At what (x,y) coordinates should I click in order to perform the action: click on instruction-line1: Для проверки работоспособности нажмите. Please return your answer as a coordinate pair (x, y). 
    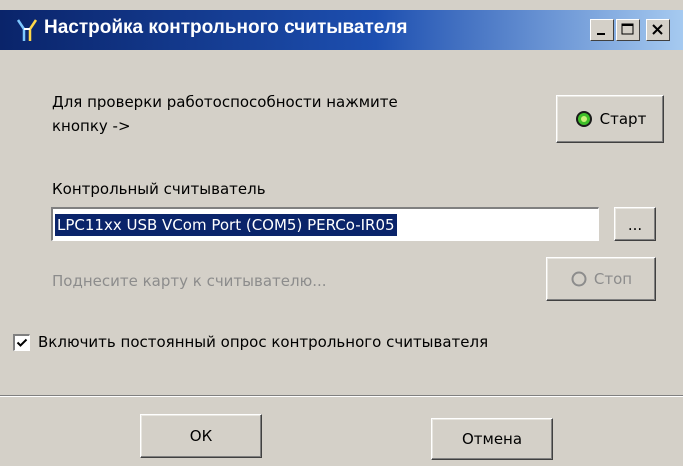
    Looking at the image, I should click on (225, 102).